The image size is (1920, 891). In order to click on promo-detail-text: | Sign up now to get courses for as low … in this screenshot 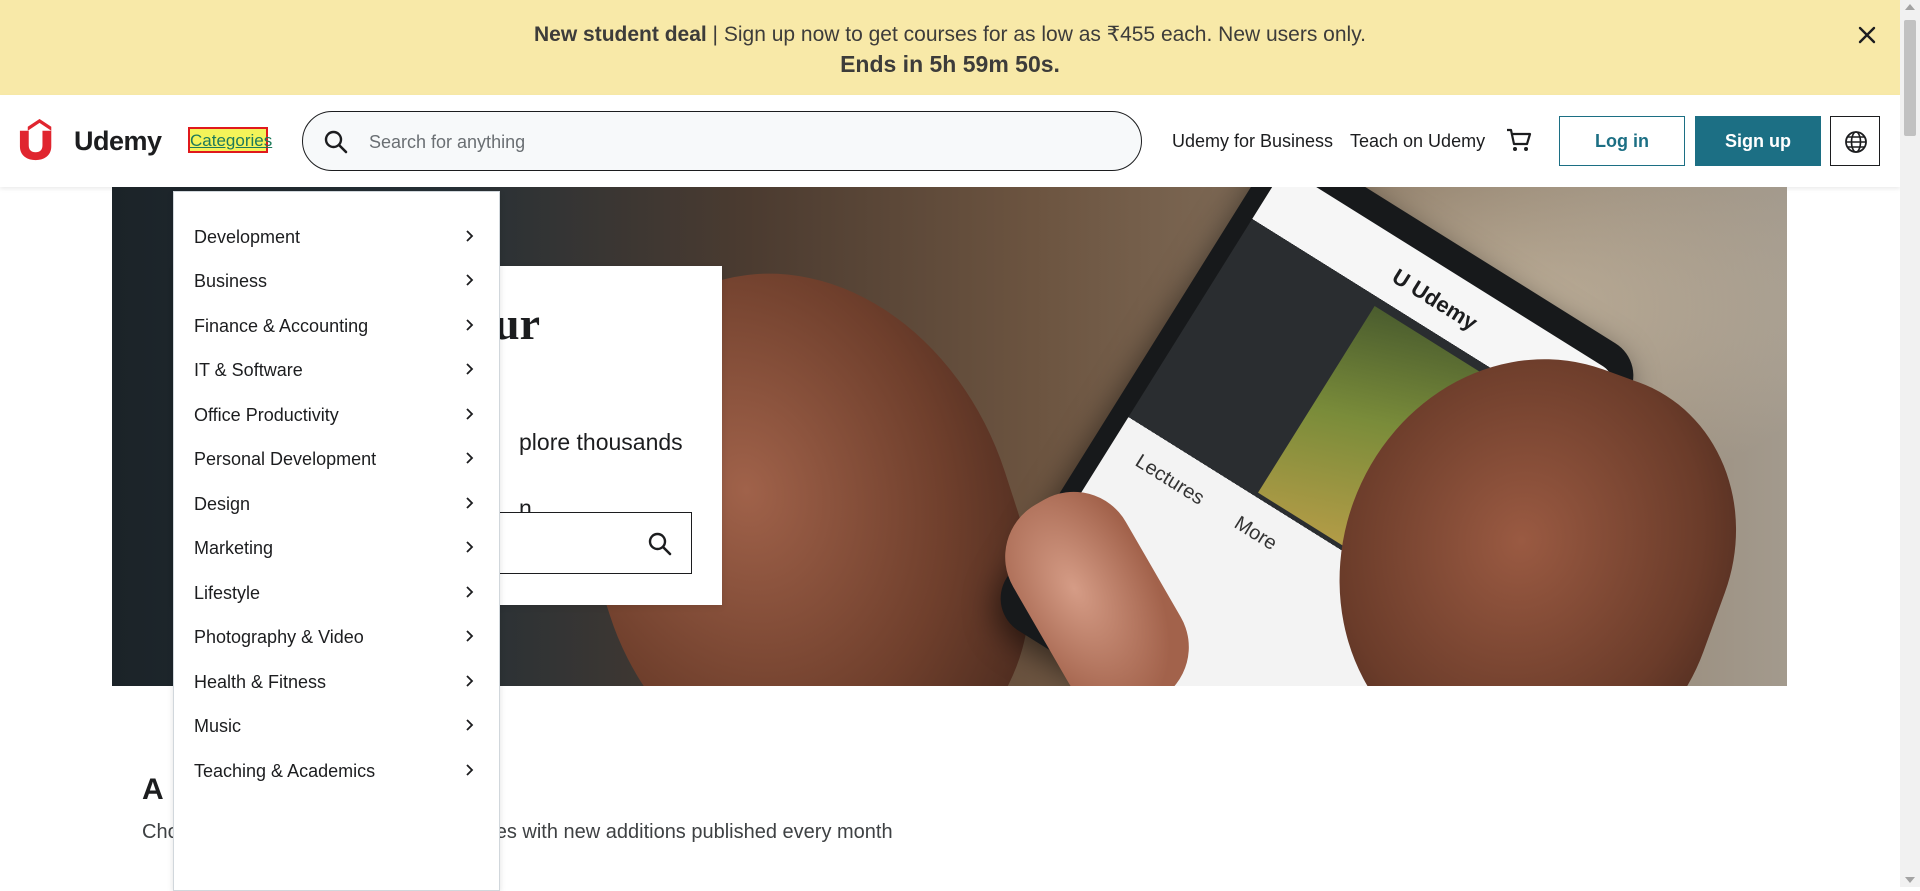, I will do `click(1036, 34)`.